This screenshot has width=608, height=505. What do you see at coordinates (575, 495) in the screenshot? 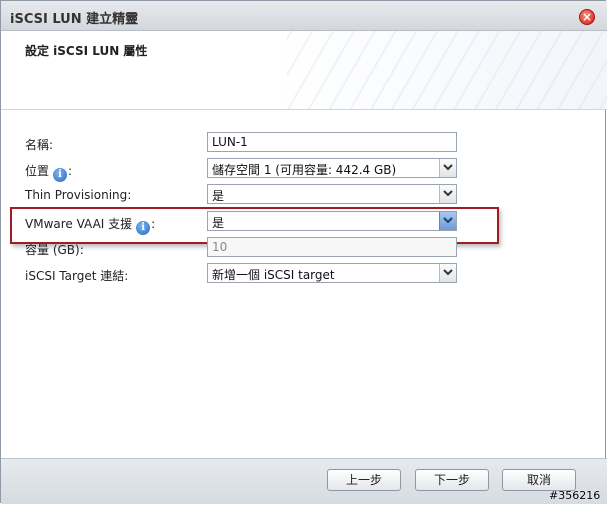
I see `watermark: #356216` at bounding box center [575, 495].